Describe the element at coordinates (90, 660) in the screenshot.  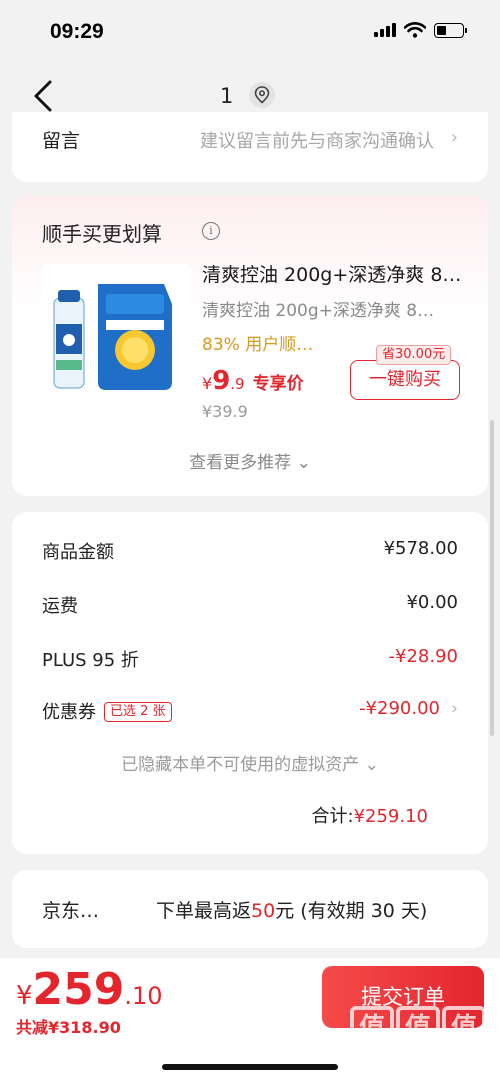
I see `plus-discount-label: PLUS 95 折` at that location.